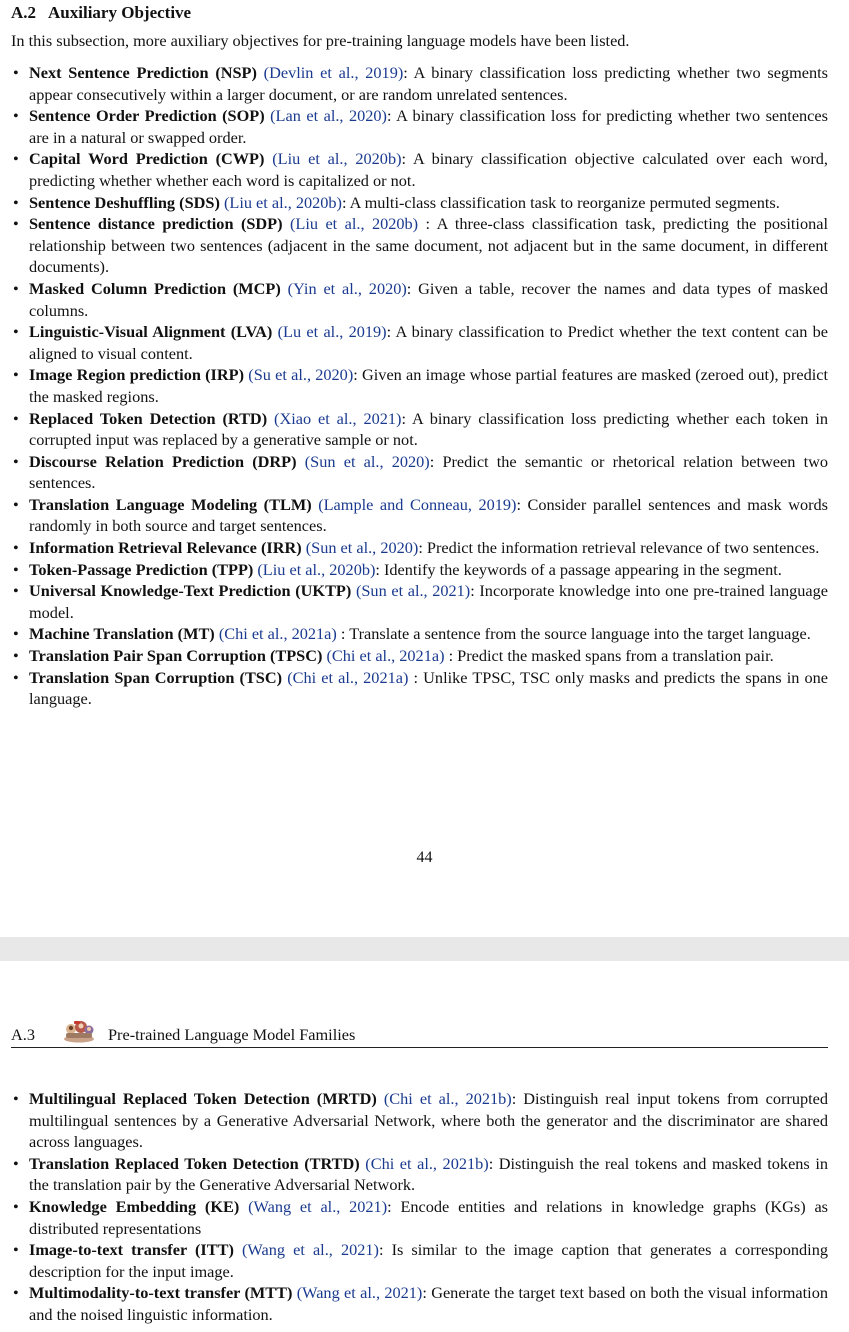  Describe the element at coordinates (79, 1031) in the screenshot. I see `pretrained-model-family-logo-icon` at that location.